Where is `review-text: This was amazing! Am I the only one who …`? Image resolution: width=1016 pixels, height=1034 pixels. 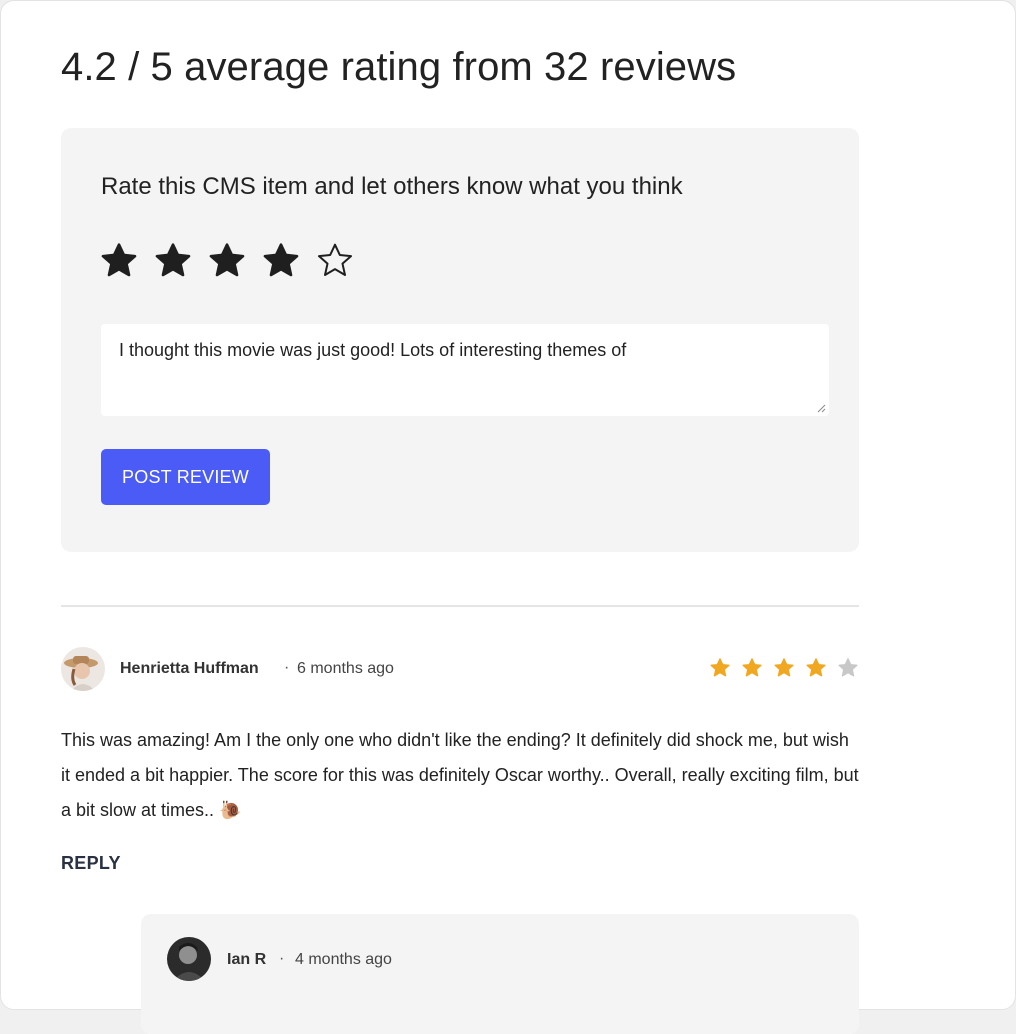 review-text: This was amazing! Am I the only one who … is located at coordinates (460, 775).